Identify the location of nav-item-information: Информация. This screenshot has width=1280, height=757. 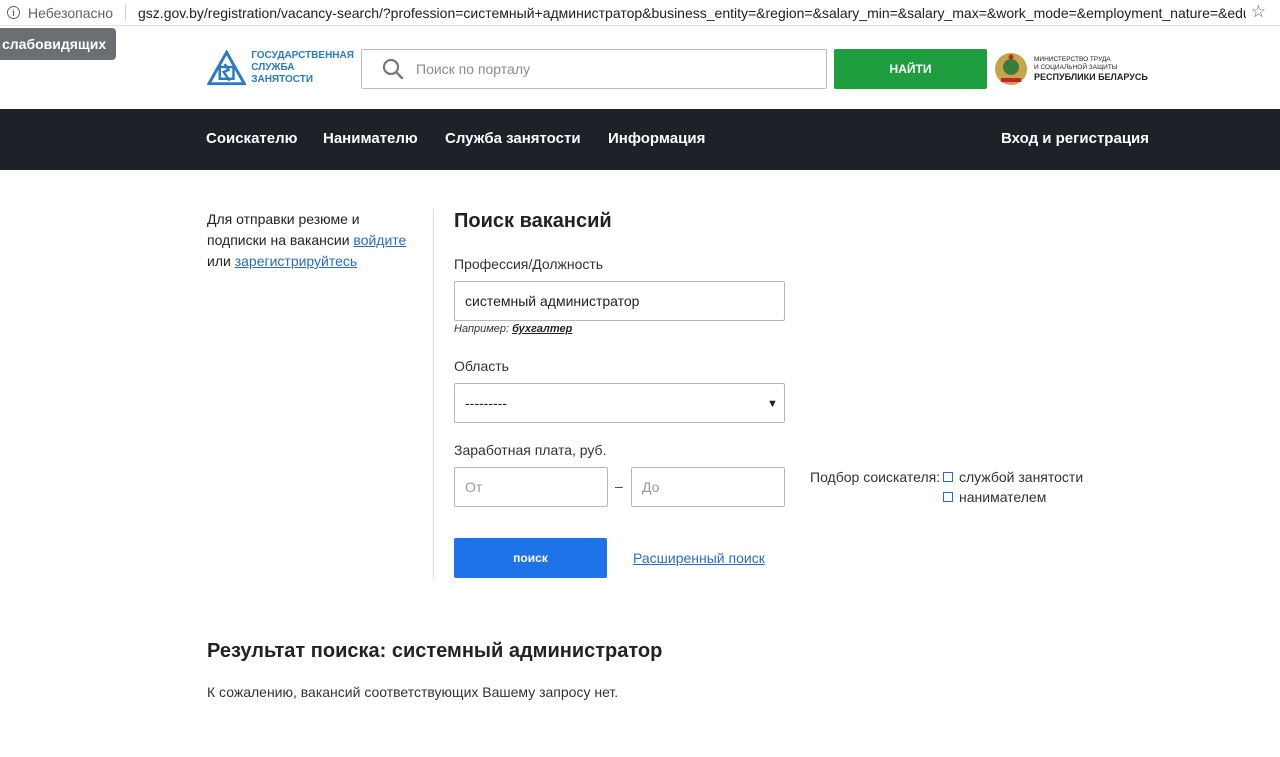
(656, 138).